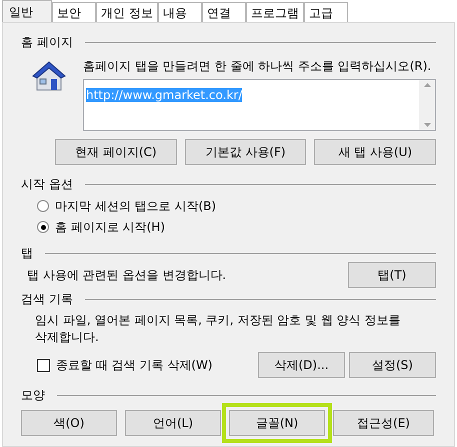 The height and width of the screenshot is (447, 457). Describe the element at coordinates (135, 206) in the screenshot. I see `radio-label: 마지막 세션의 탭으로 시작(B)` at that location.